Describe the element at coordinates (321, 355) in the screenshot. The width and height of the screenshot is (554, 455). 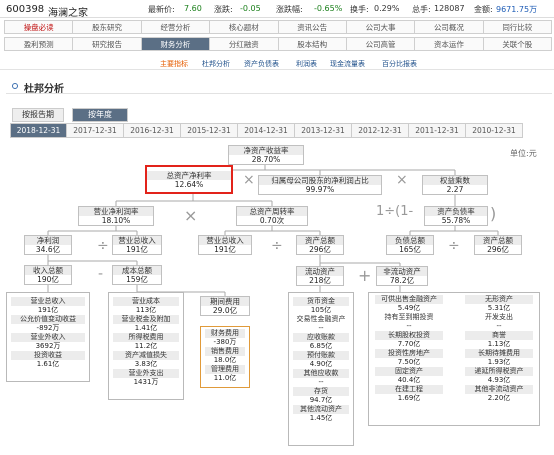
I see `group-item-label: 预付账款` at that location.